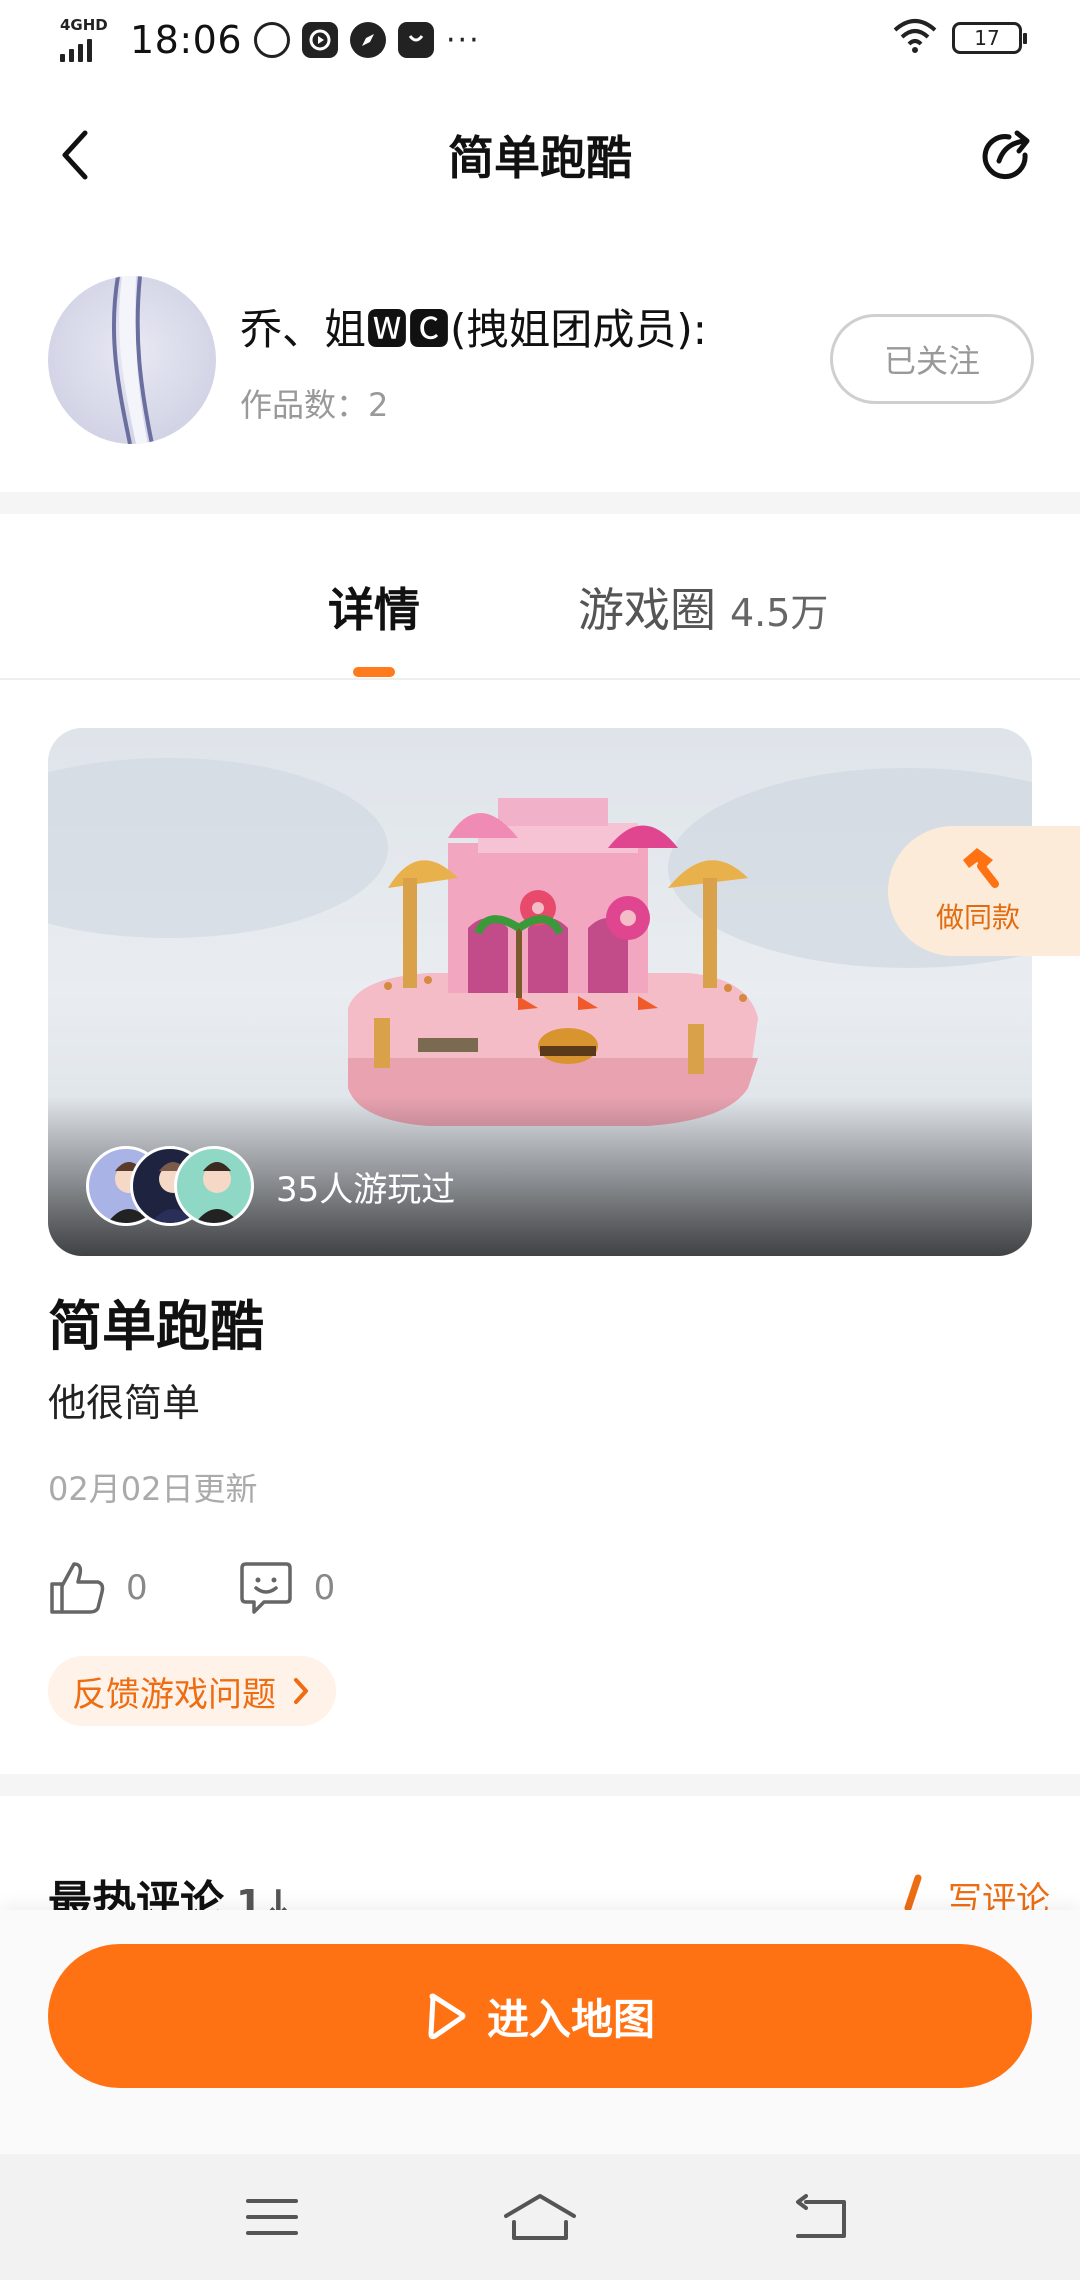 The image size is (1080, 2280). I want to click on title-bar: 简单跑酷, so click(540, 155).